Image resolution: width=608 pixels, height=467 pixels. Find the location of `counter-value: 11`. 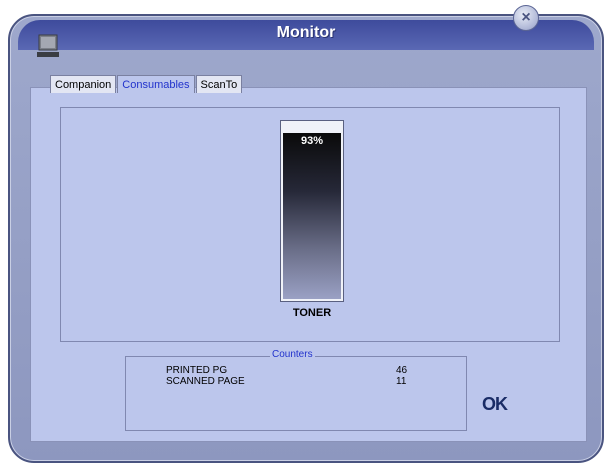

counter-value: 11 is located at coordinates (401, 381).